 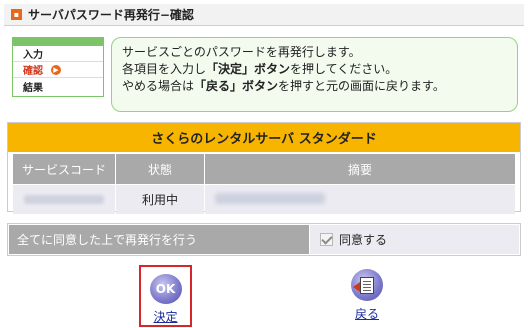 What do you see at coordinates (270, 198) in the screenshot?
I see `redacted-domain` at bounding box center [270, 198].